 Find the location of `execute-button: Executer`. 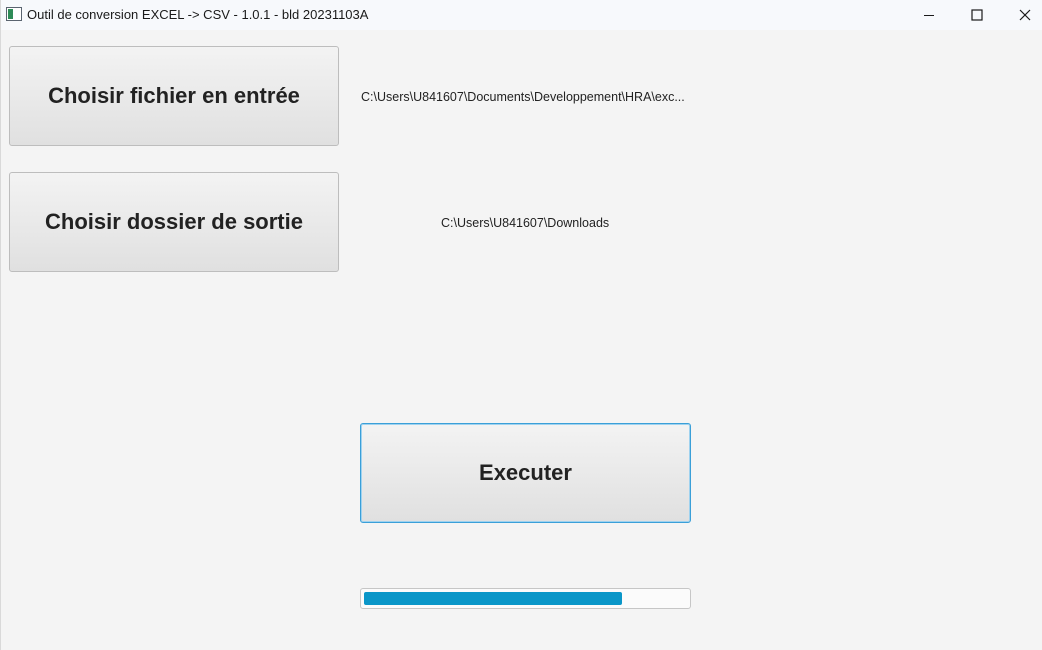

execute-button: Executer is located at coordinates (525, 473).